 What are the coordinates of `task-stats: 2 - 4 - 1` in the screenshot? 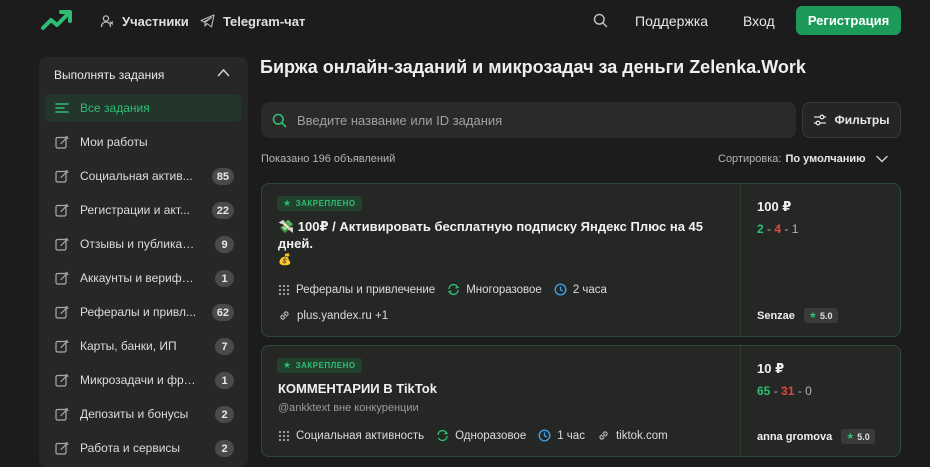 It's located at (778, 229).